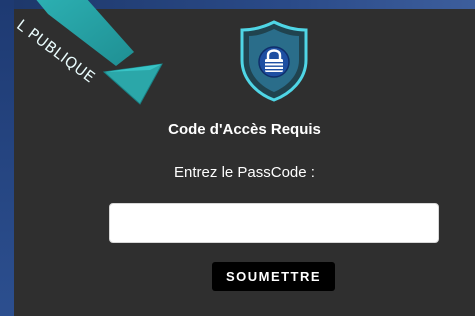 This screenshot has width=475, height=316. I want to click on submit-button: SOUMETTRE, so click(273, 276).